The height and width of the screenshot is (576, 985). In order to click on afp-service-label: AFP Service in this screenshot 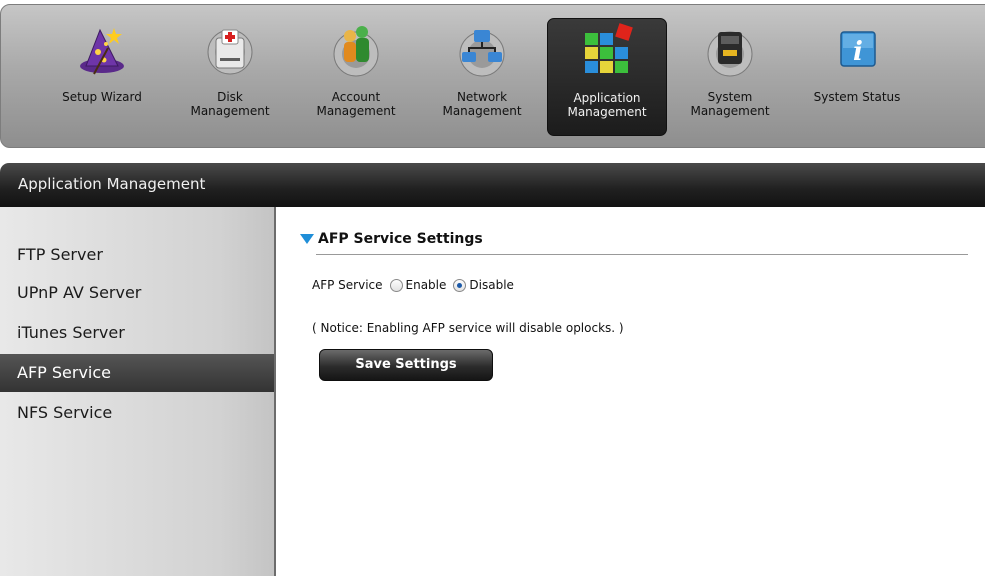, I will do `click(347, 285)`.